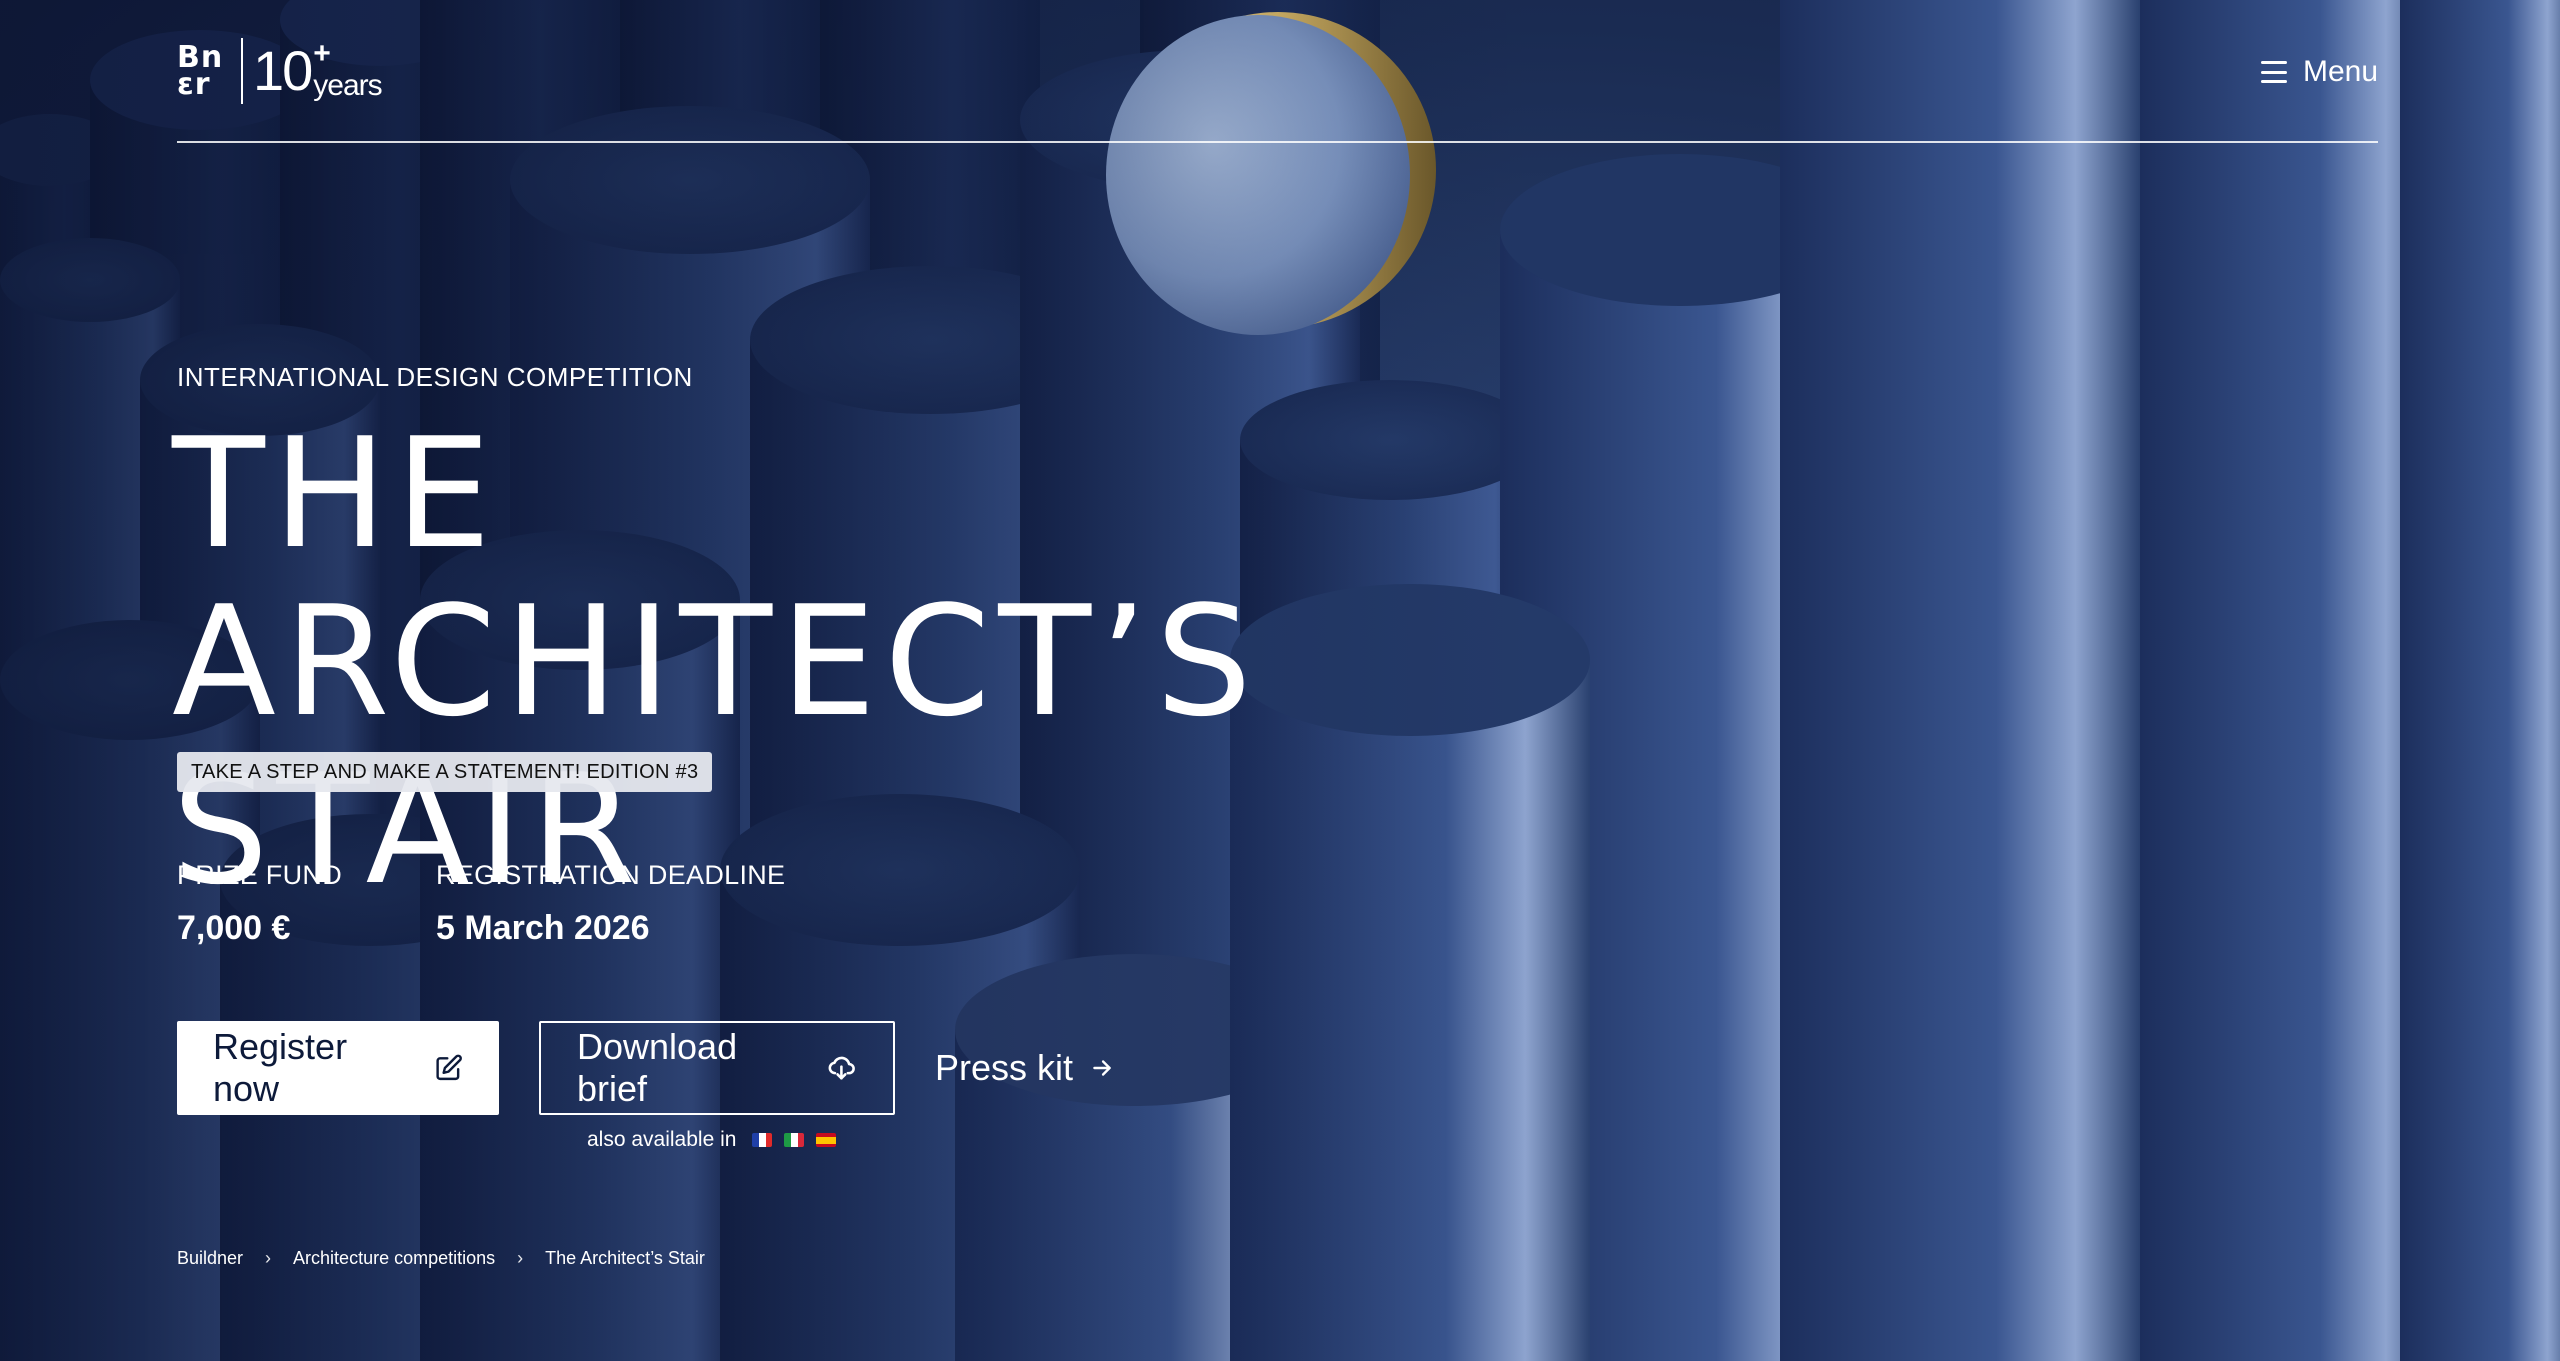 The width and height of the screenshot is (2560, 1361). Describe the element at coordinates (662, 1139) in the screenshot. I see `also-available-label: also available in` at that location.